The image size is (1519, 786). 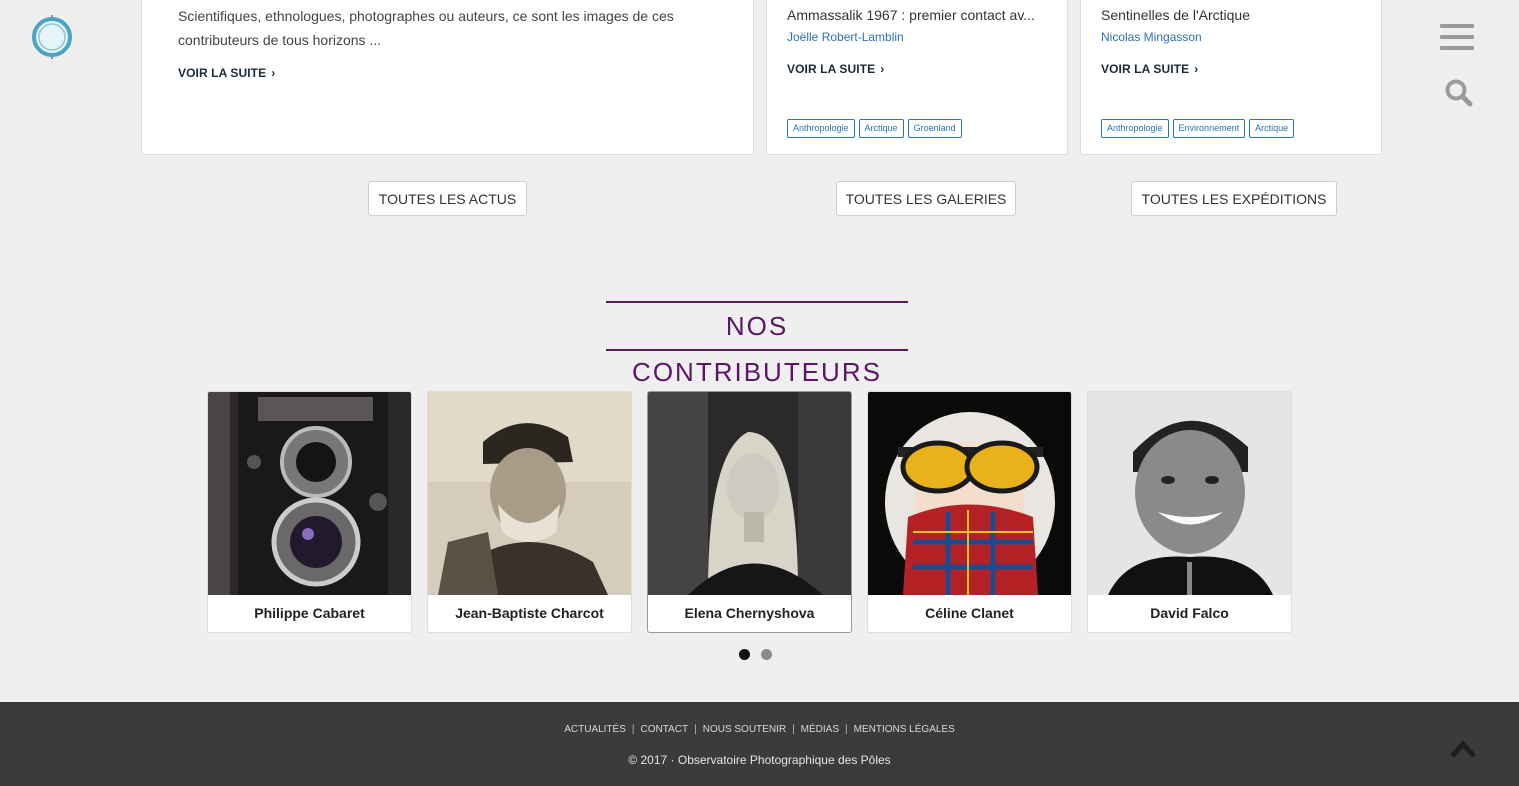 What do you see at coordinates (926, 198) in the screenshot?
I see `all-galleries-button: TOUTES LES GALERIES` at bounding box center [926, 198].